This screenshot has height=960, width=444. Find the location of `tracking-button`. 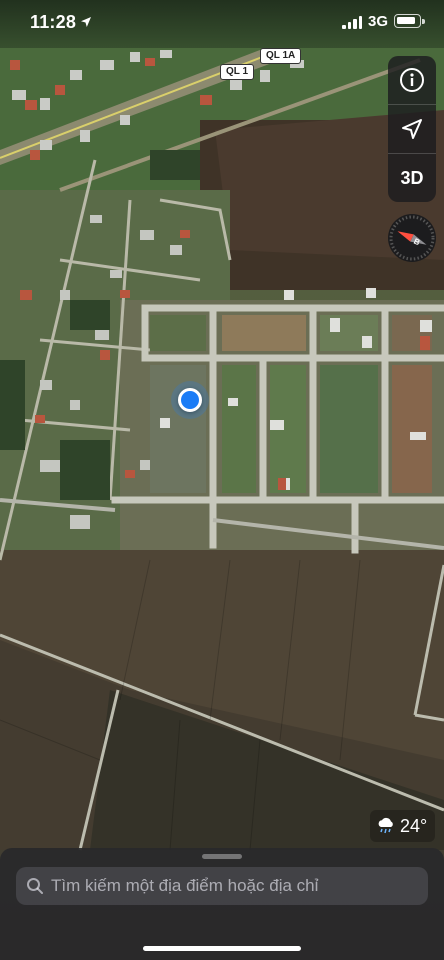

tracking-button is located at coordinates (412, 129).